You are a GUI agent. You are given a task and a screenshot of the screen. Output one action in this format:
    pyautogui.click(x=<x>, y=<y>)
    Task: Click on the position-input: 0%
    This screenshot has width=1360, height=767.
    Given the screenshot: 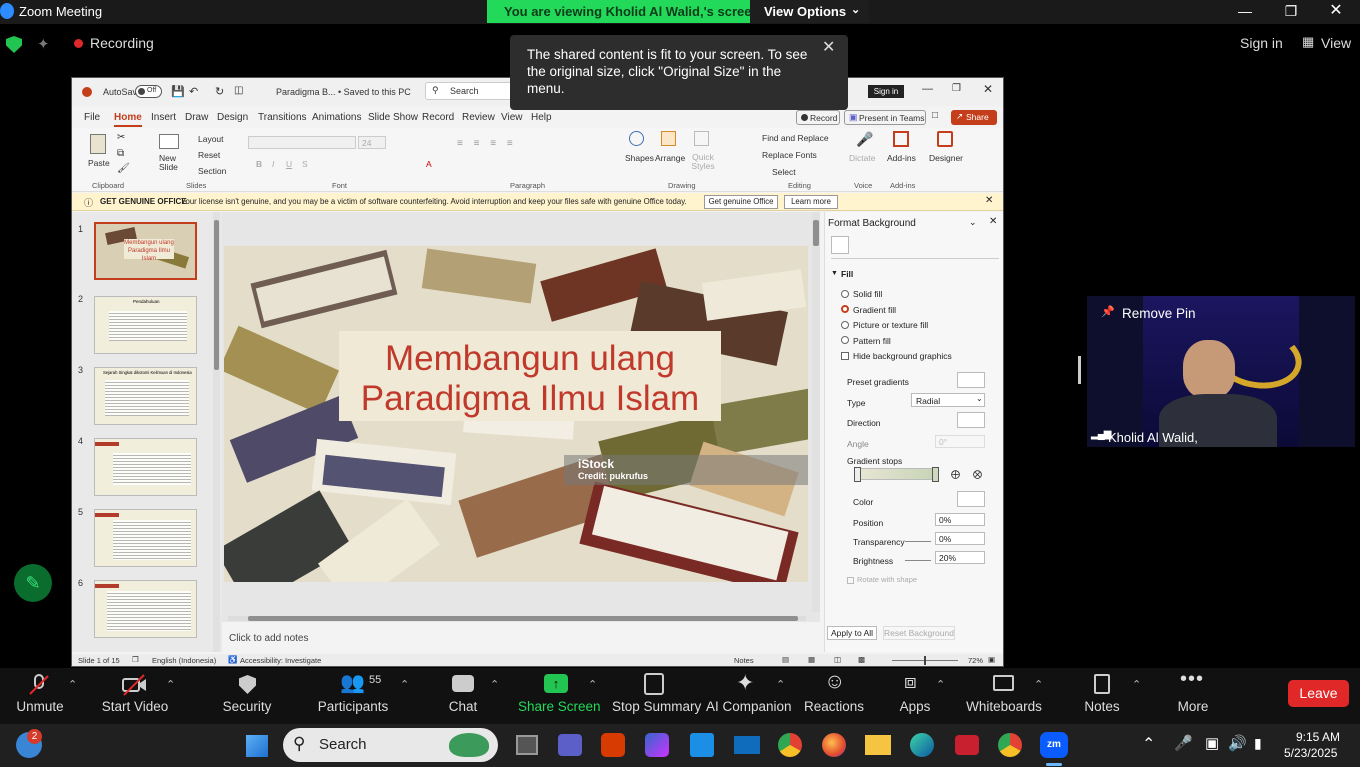 What is the action you would take?
    pyautogui.click(x=960, y=519)
    